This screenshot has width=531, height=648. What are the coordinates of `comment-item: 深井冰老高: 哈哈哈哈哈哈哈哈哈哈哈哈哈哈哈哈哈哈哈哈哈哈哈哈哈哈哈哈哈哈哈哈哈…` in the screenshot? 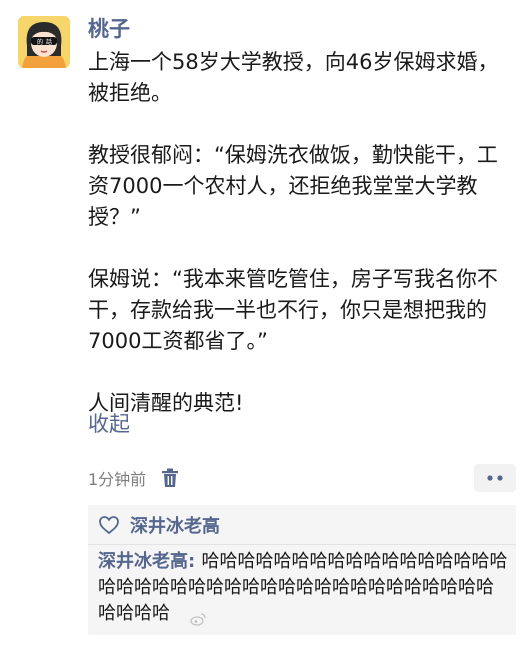 It's located at (304, 588).